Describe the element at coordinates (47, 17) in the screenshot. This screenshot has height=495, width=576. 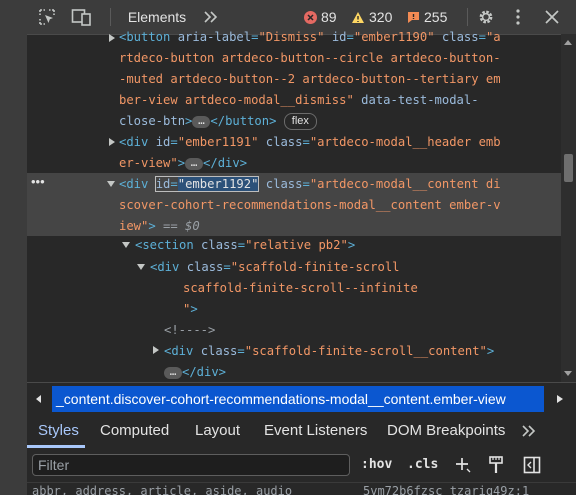
I see `inspect-element-icon` at that location.